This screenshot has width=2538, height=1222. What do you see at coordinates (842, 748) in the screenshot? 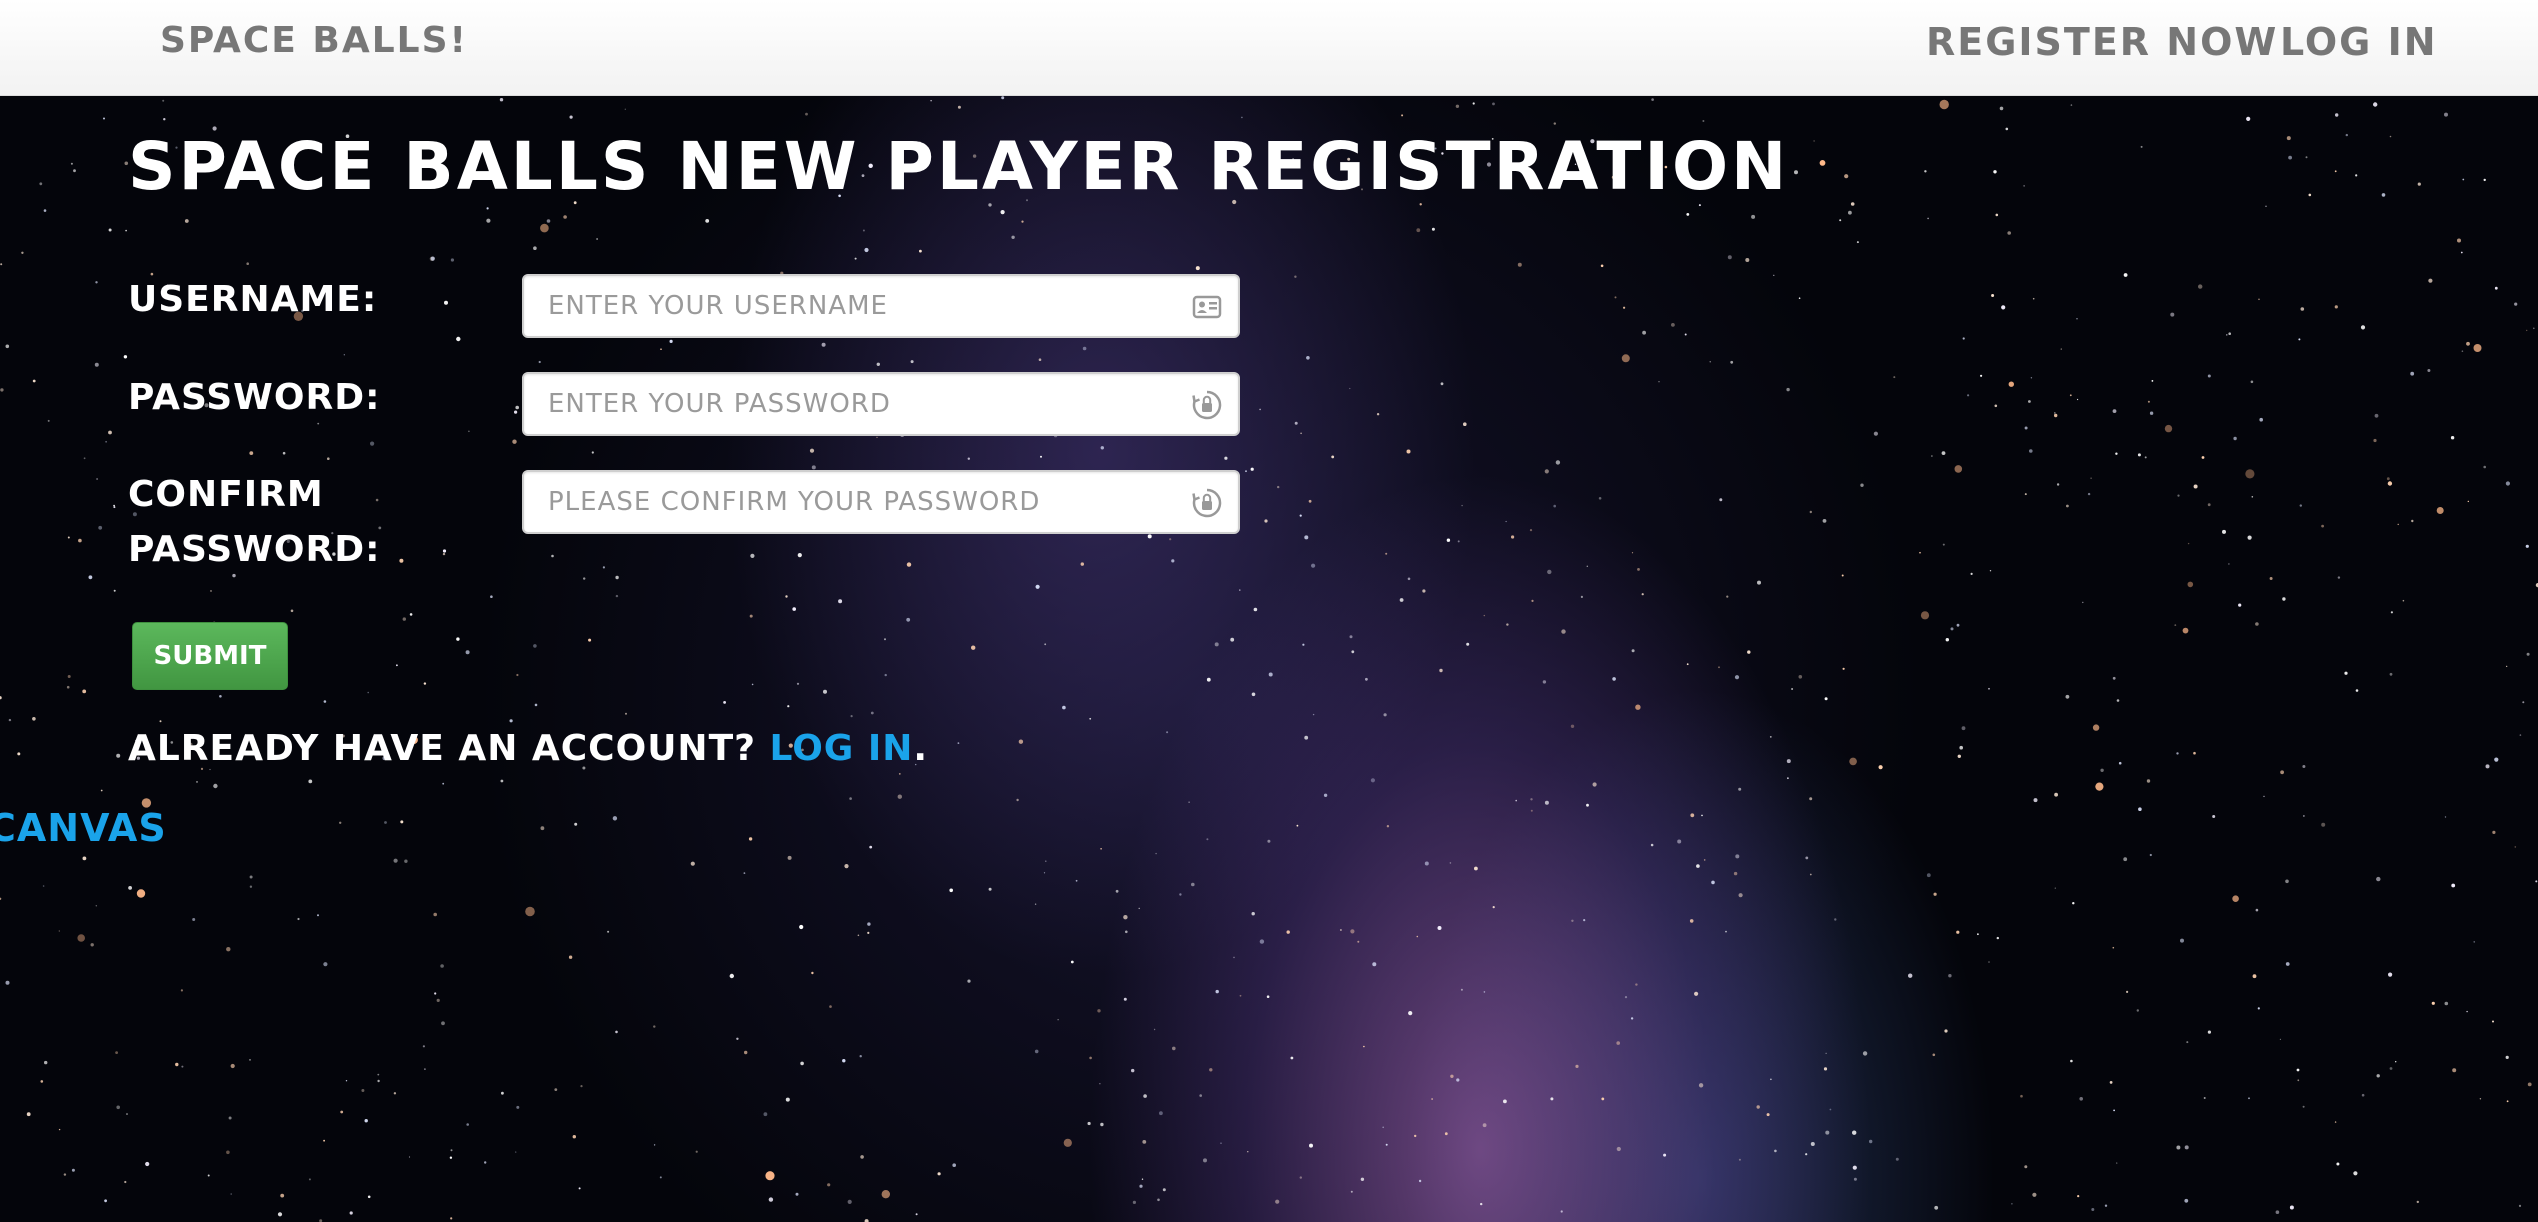
I see `footer-login-link: LOG IN` at bounding box center [842, 748].